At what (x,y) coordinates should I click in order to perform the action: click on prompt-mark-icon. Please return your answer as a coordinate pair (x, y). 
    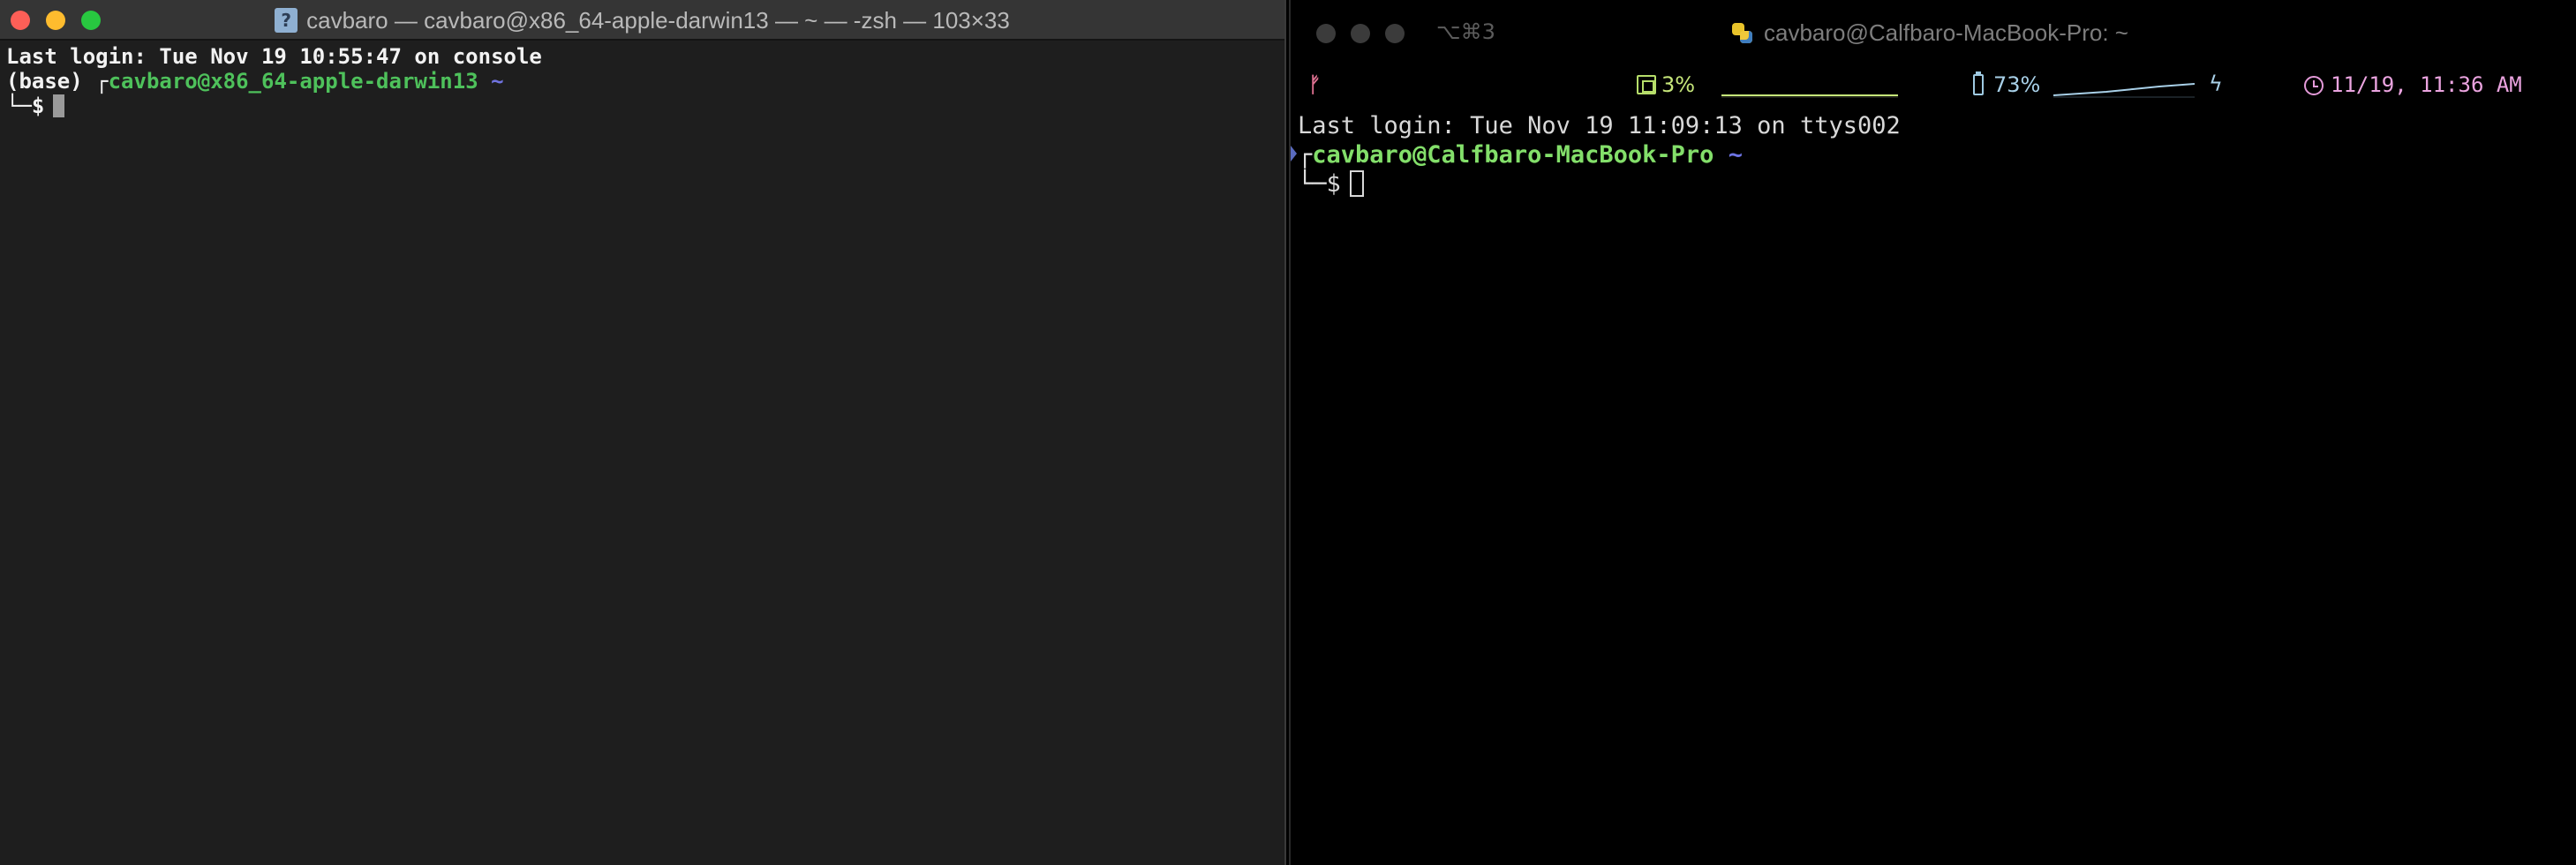
    Looking at the image, I should click on (1294, 154).